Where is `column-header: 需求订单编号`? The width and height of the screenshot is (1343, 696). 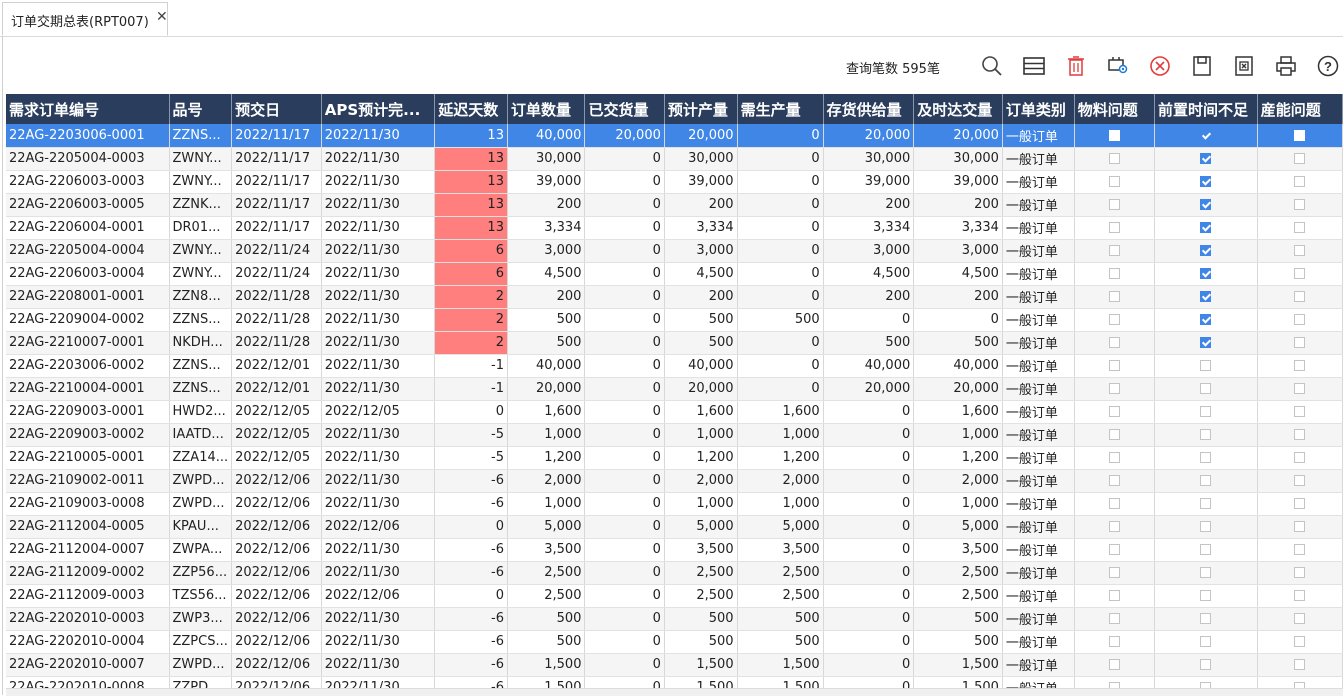
column-header: 需求订单编号 is located at coordinates (88, 109).